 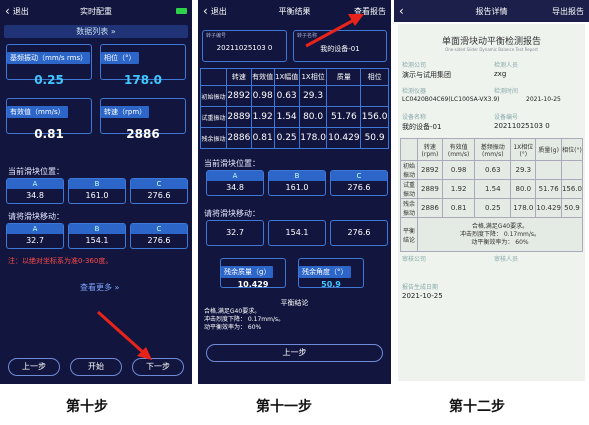 I want to click on back-button: ‹, so click(x=401, y=11).